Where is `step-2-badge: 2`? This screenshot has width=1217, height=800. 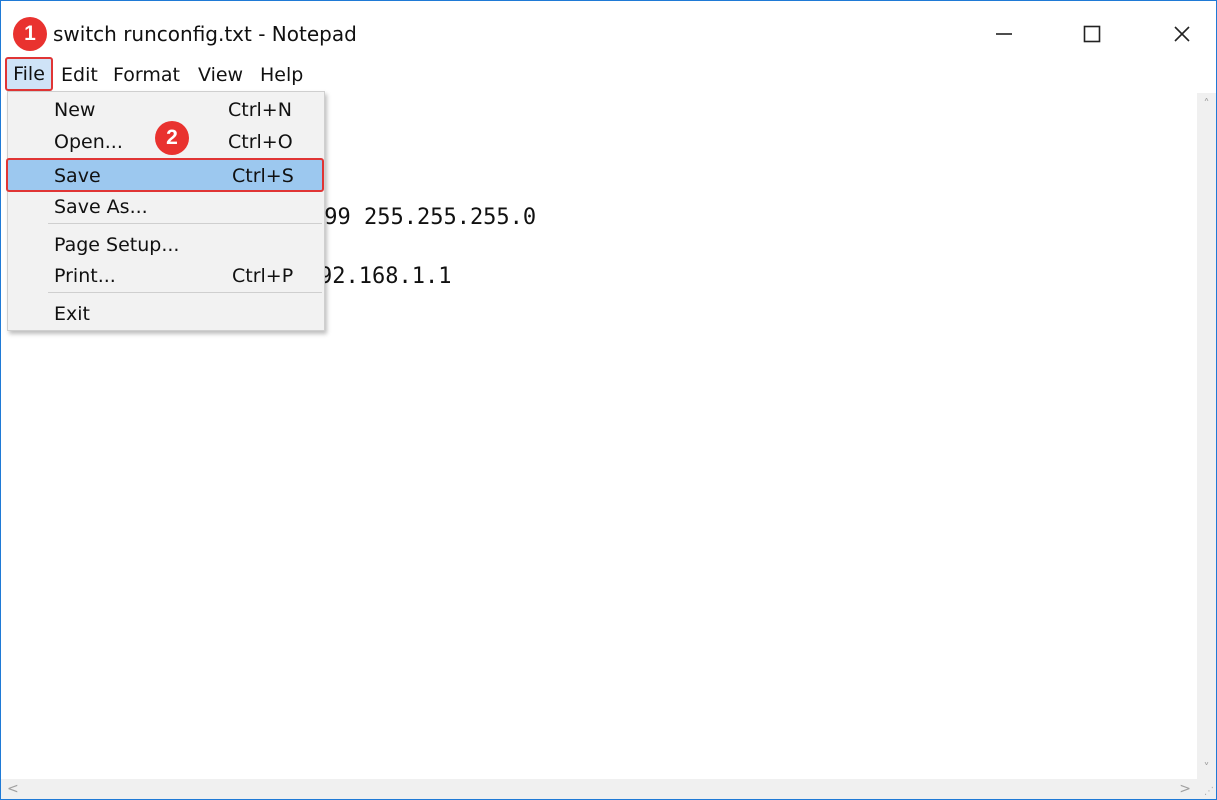 step-2-badge: 2 is located at coordinates (172, 138).